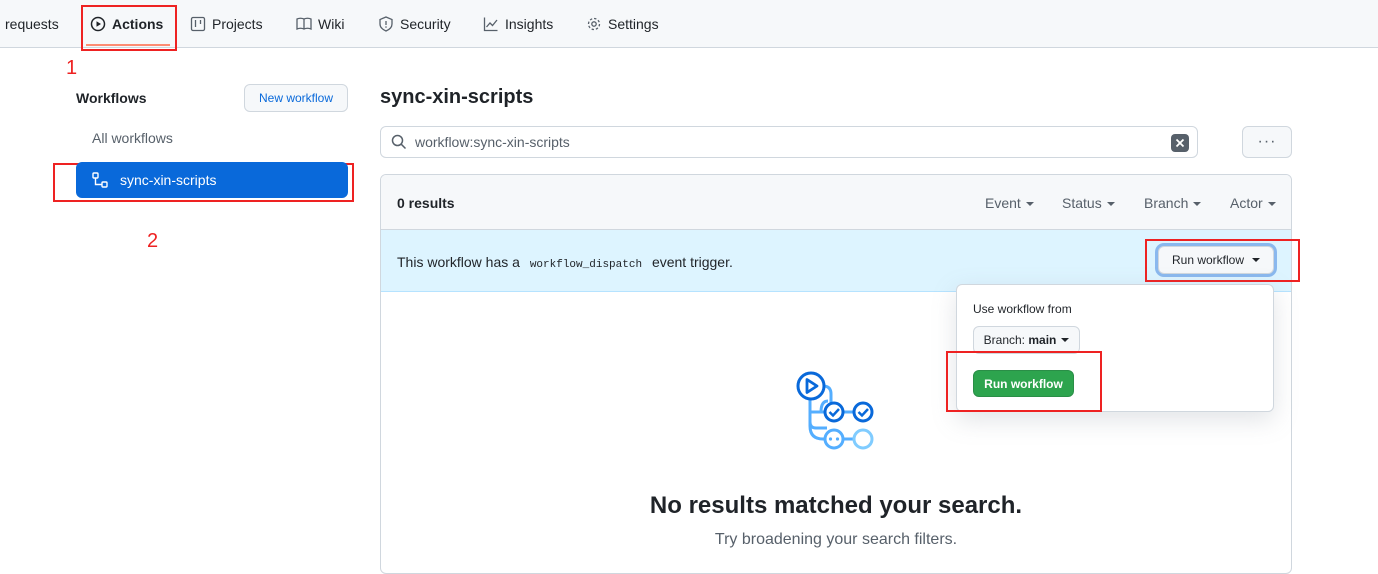 The width and height of the screenshot is (1378, 574). I want to click on filter-actor: Actor, so click(1253, 203).